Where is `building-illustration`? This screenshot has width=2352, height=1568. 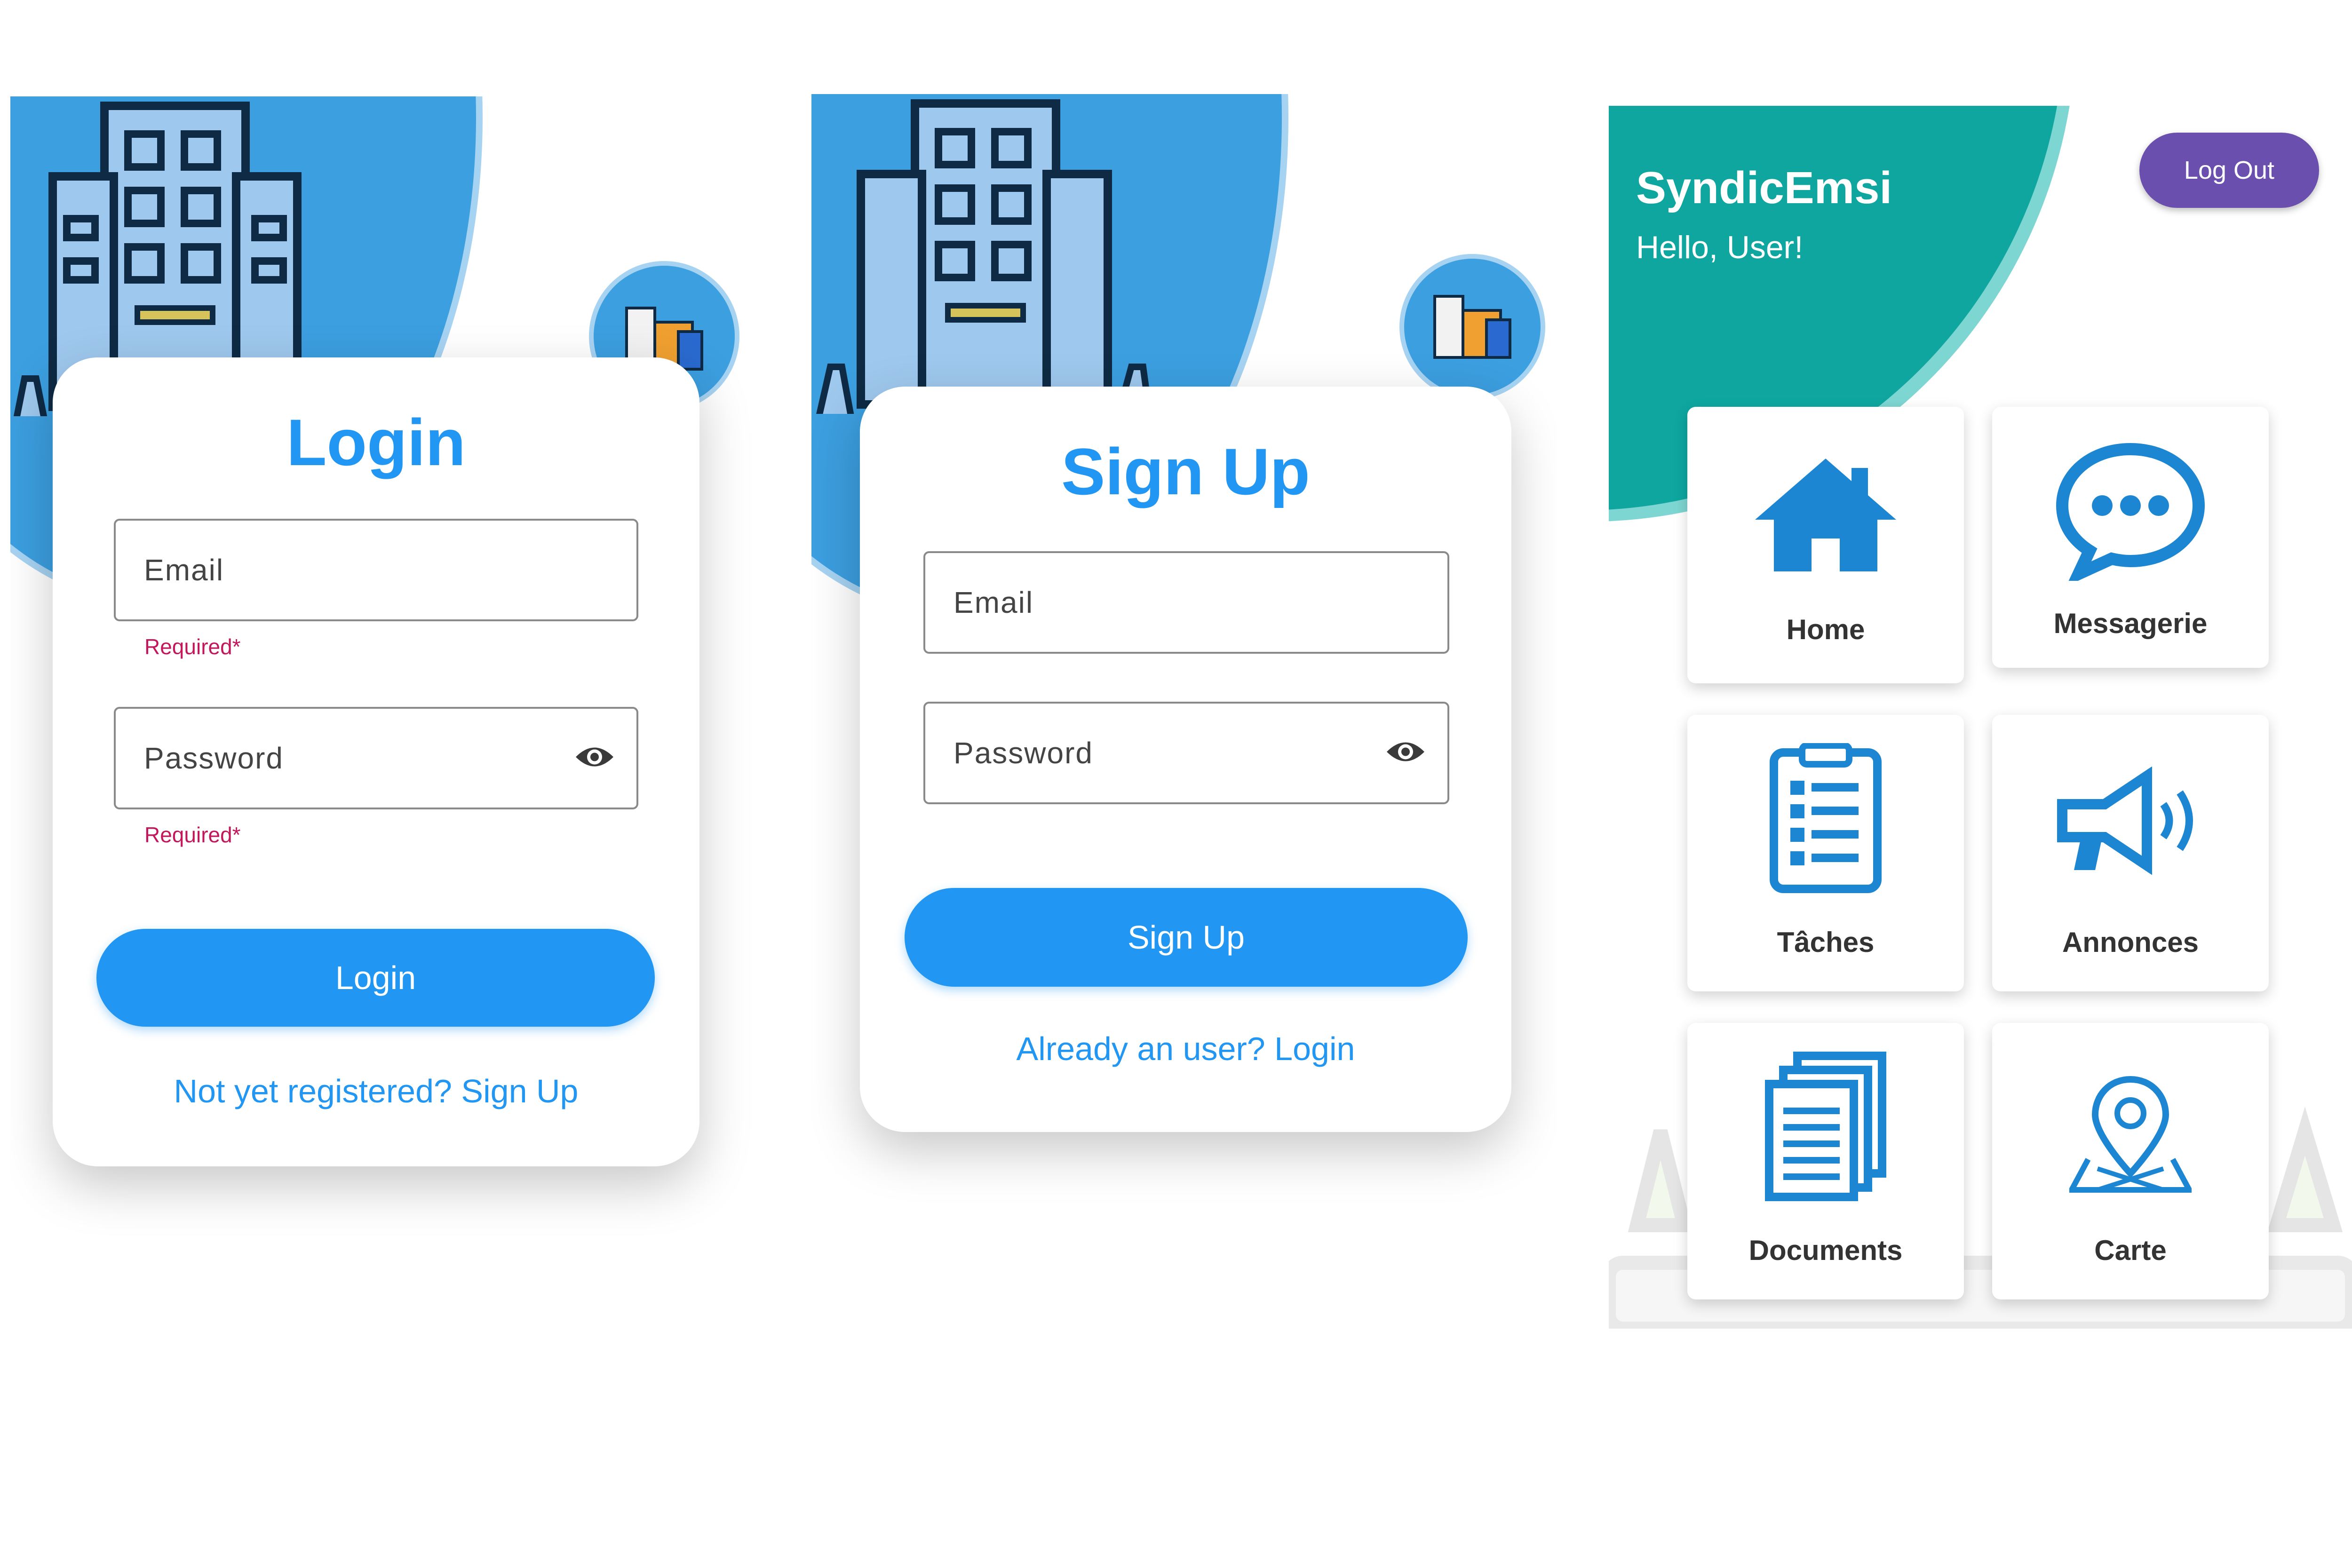
building-illustration is located at coordinates (984, 256).